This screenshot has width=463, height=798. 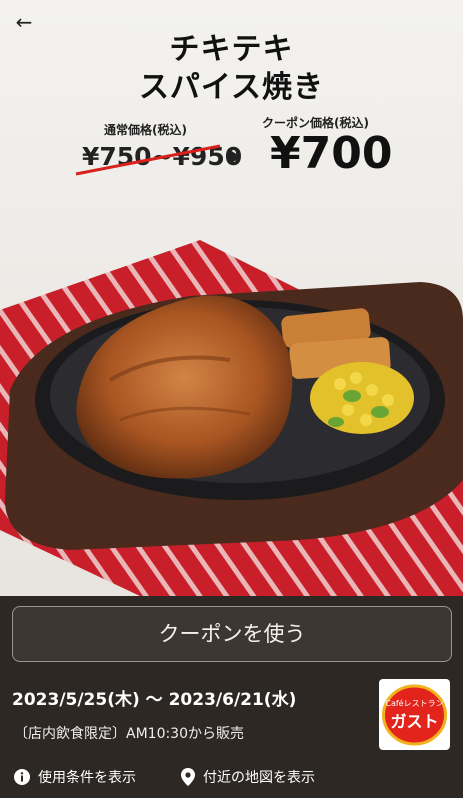 What do you see at coordinates (188, 777) in the screenshot?
I see `map-pin-icon` at bounding box center [188, 777].